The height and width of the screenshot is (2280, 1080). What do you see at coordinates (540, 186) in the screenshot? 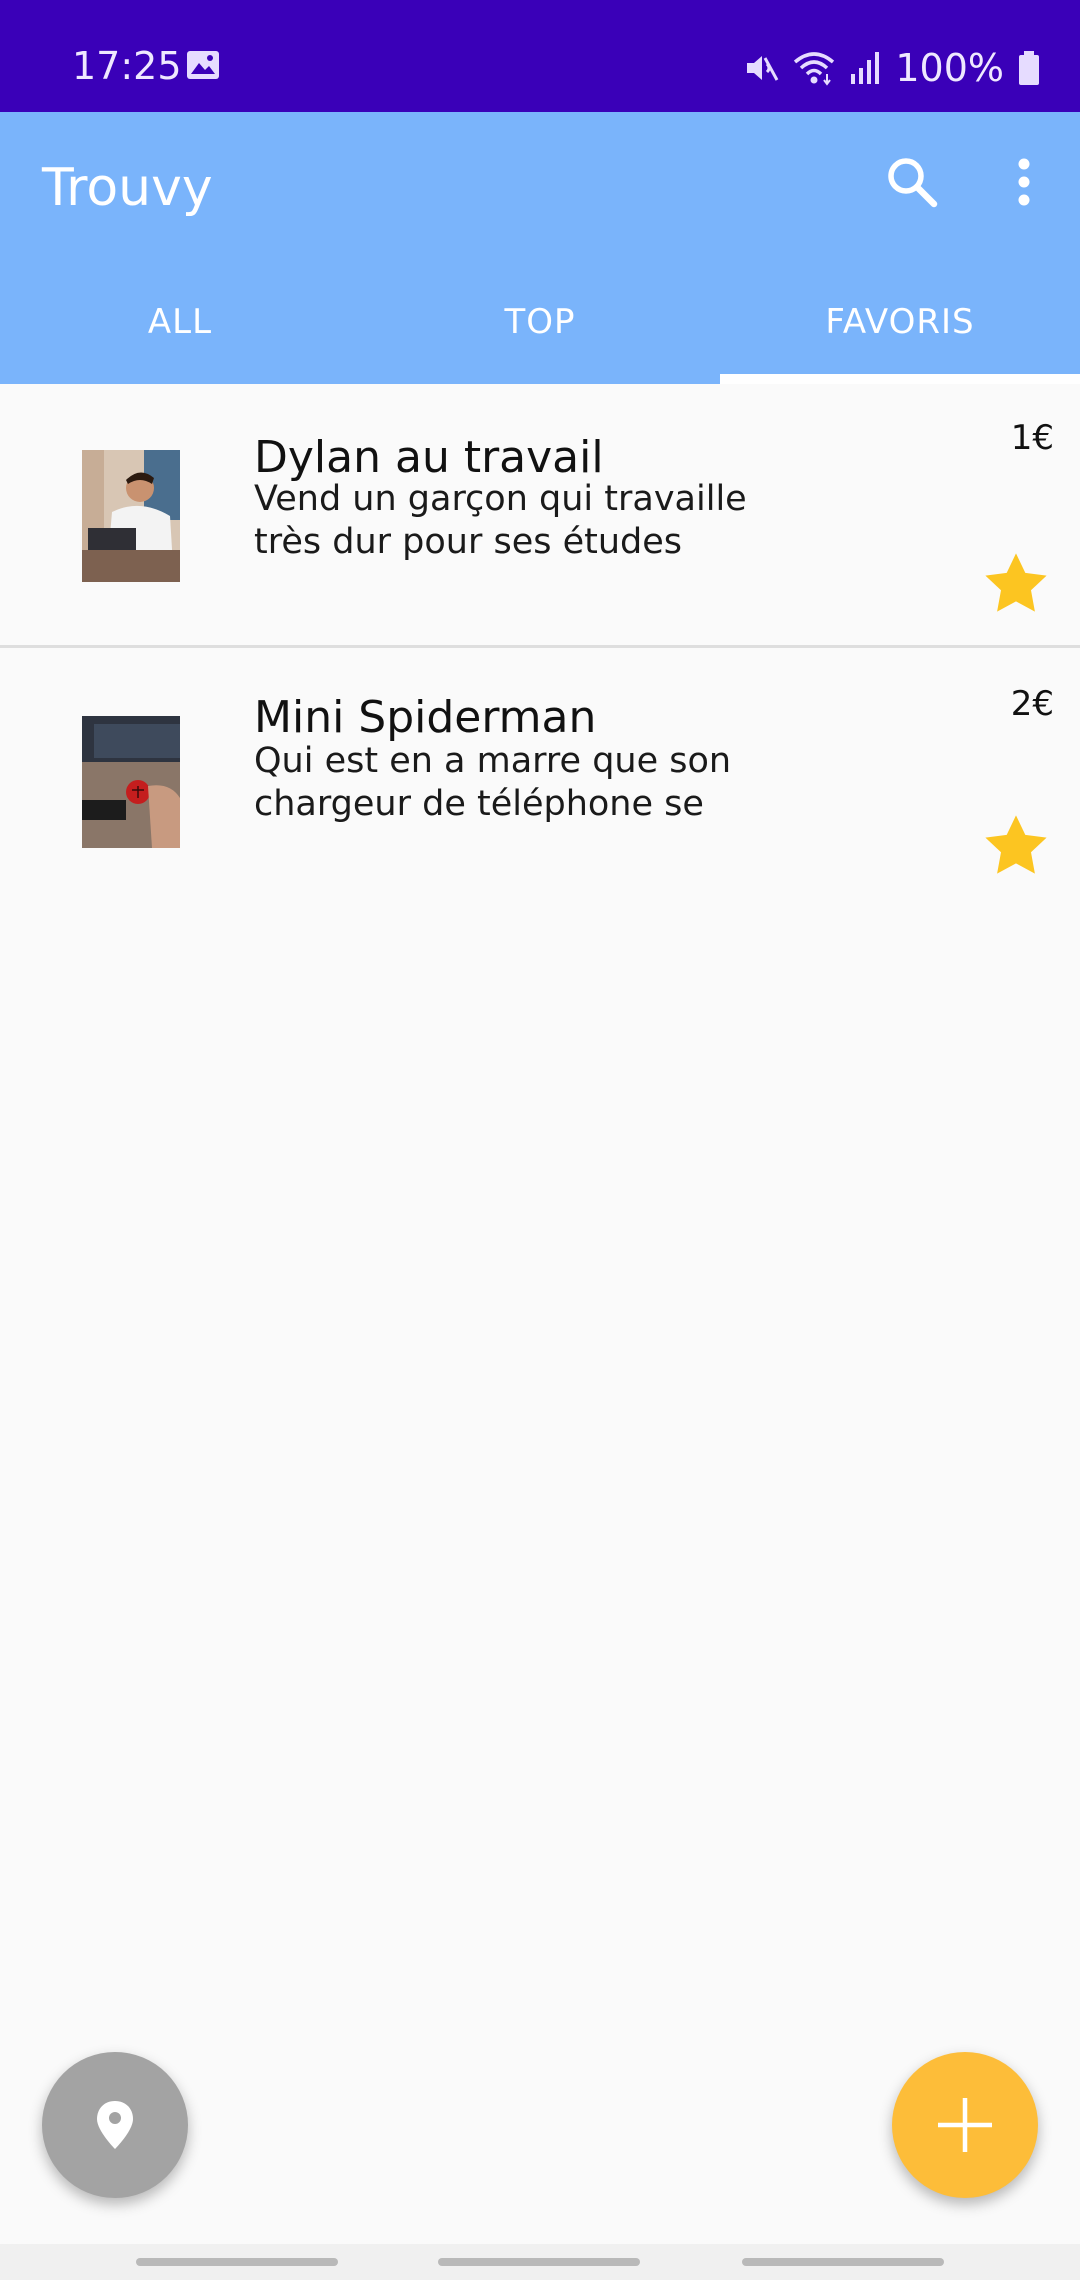
I see `app-bar: Trouvy` at bounding box center [540, 186].